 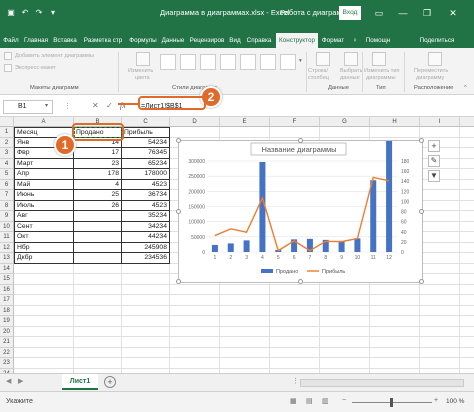 What do you see at coordinates (245, 122) in the screenshot?
I see `column-header: E` at bounding box center [245, 122].